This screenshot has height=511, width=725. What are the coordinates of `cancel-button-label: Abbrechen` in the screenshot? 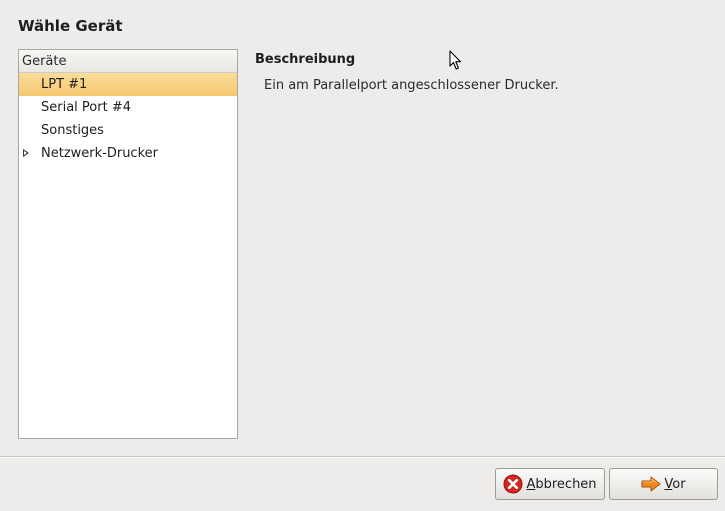 It's located at (561, 484).